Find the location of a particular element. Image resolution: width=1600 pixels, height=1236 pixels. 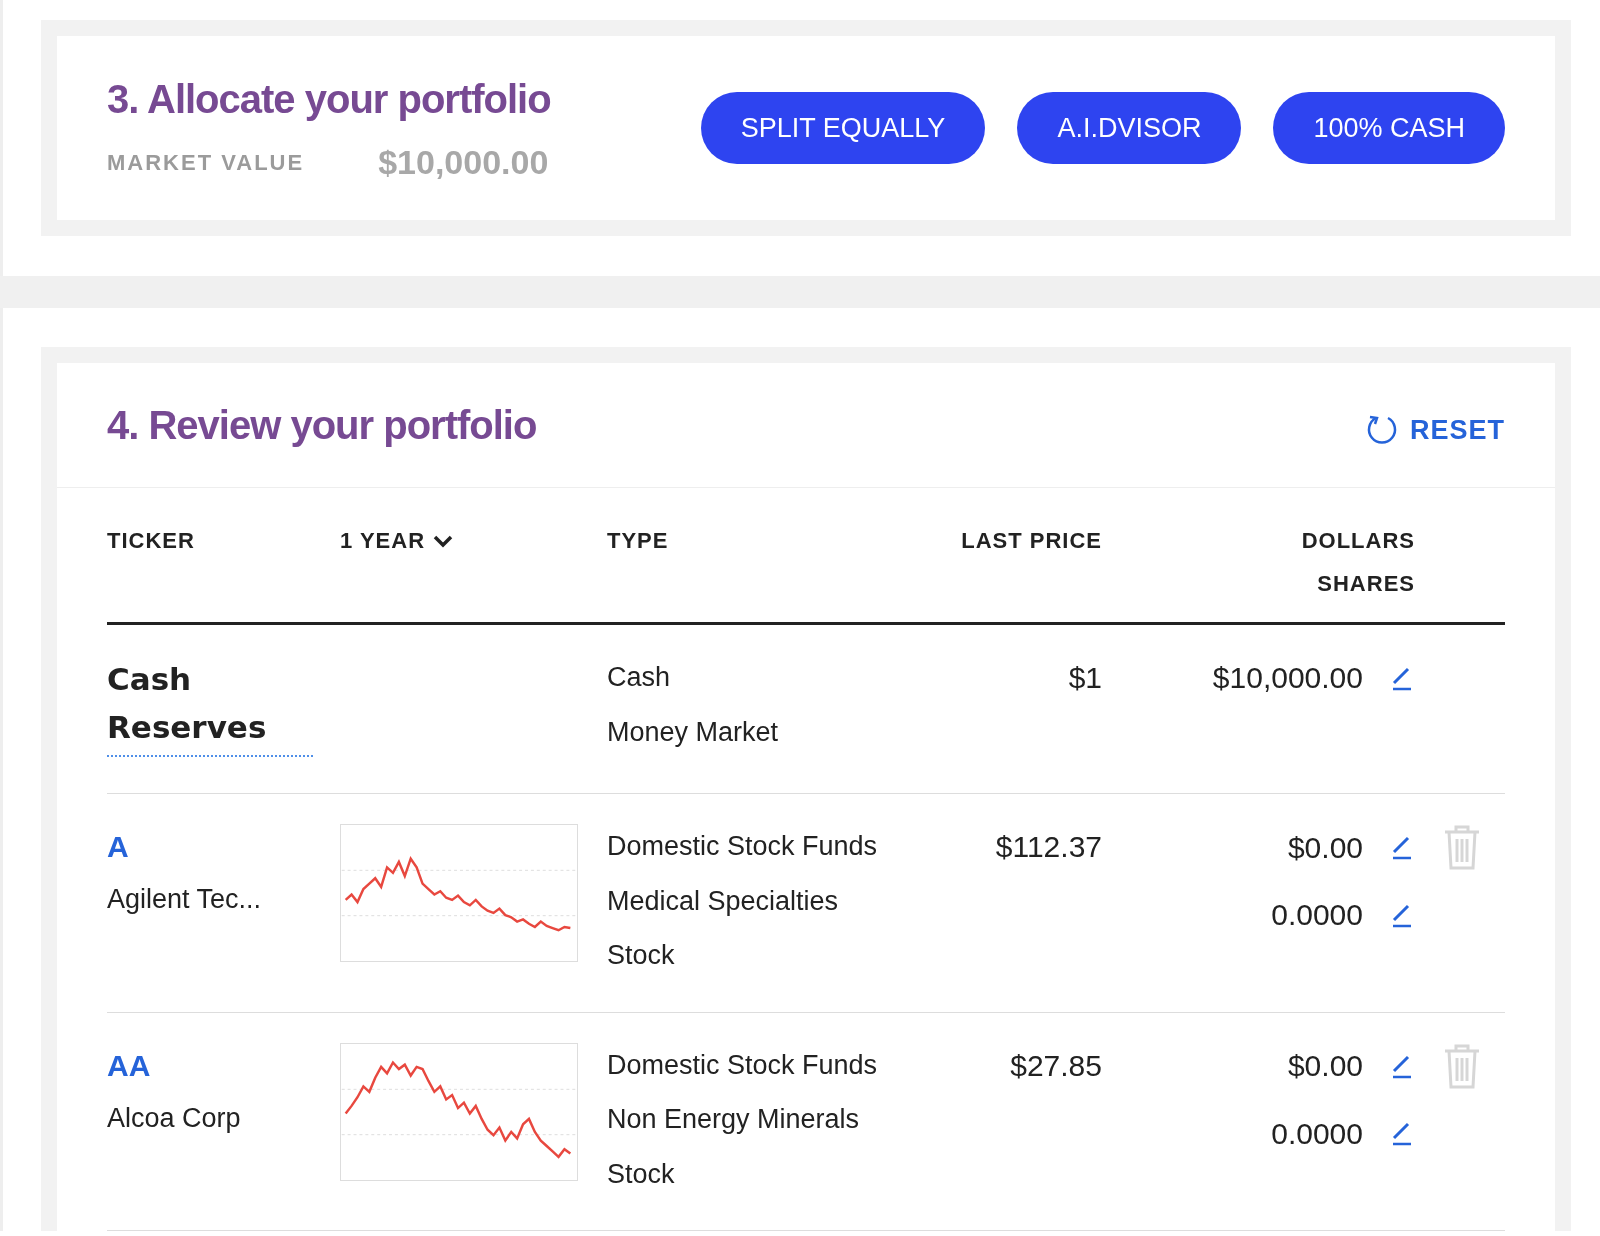

type-label: Cash is located at coordinates (639, 677).